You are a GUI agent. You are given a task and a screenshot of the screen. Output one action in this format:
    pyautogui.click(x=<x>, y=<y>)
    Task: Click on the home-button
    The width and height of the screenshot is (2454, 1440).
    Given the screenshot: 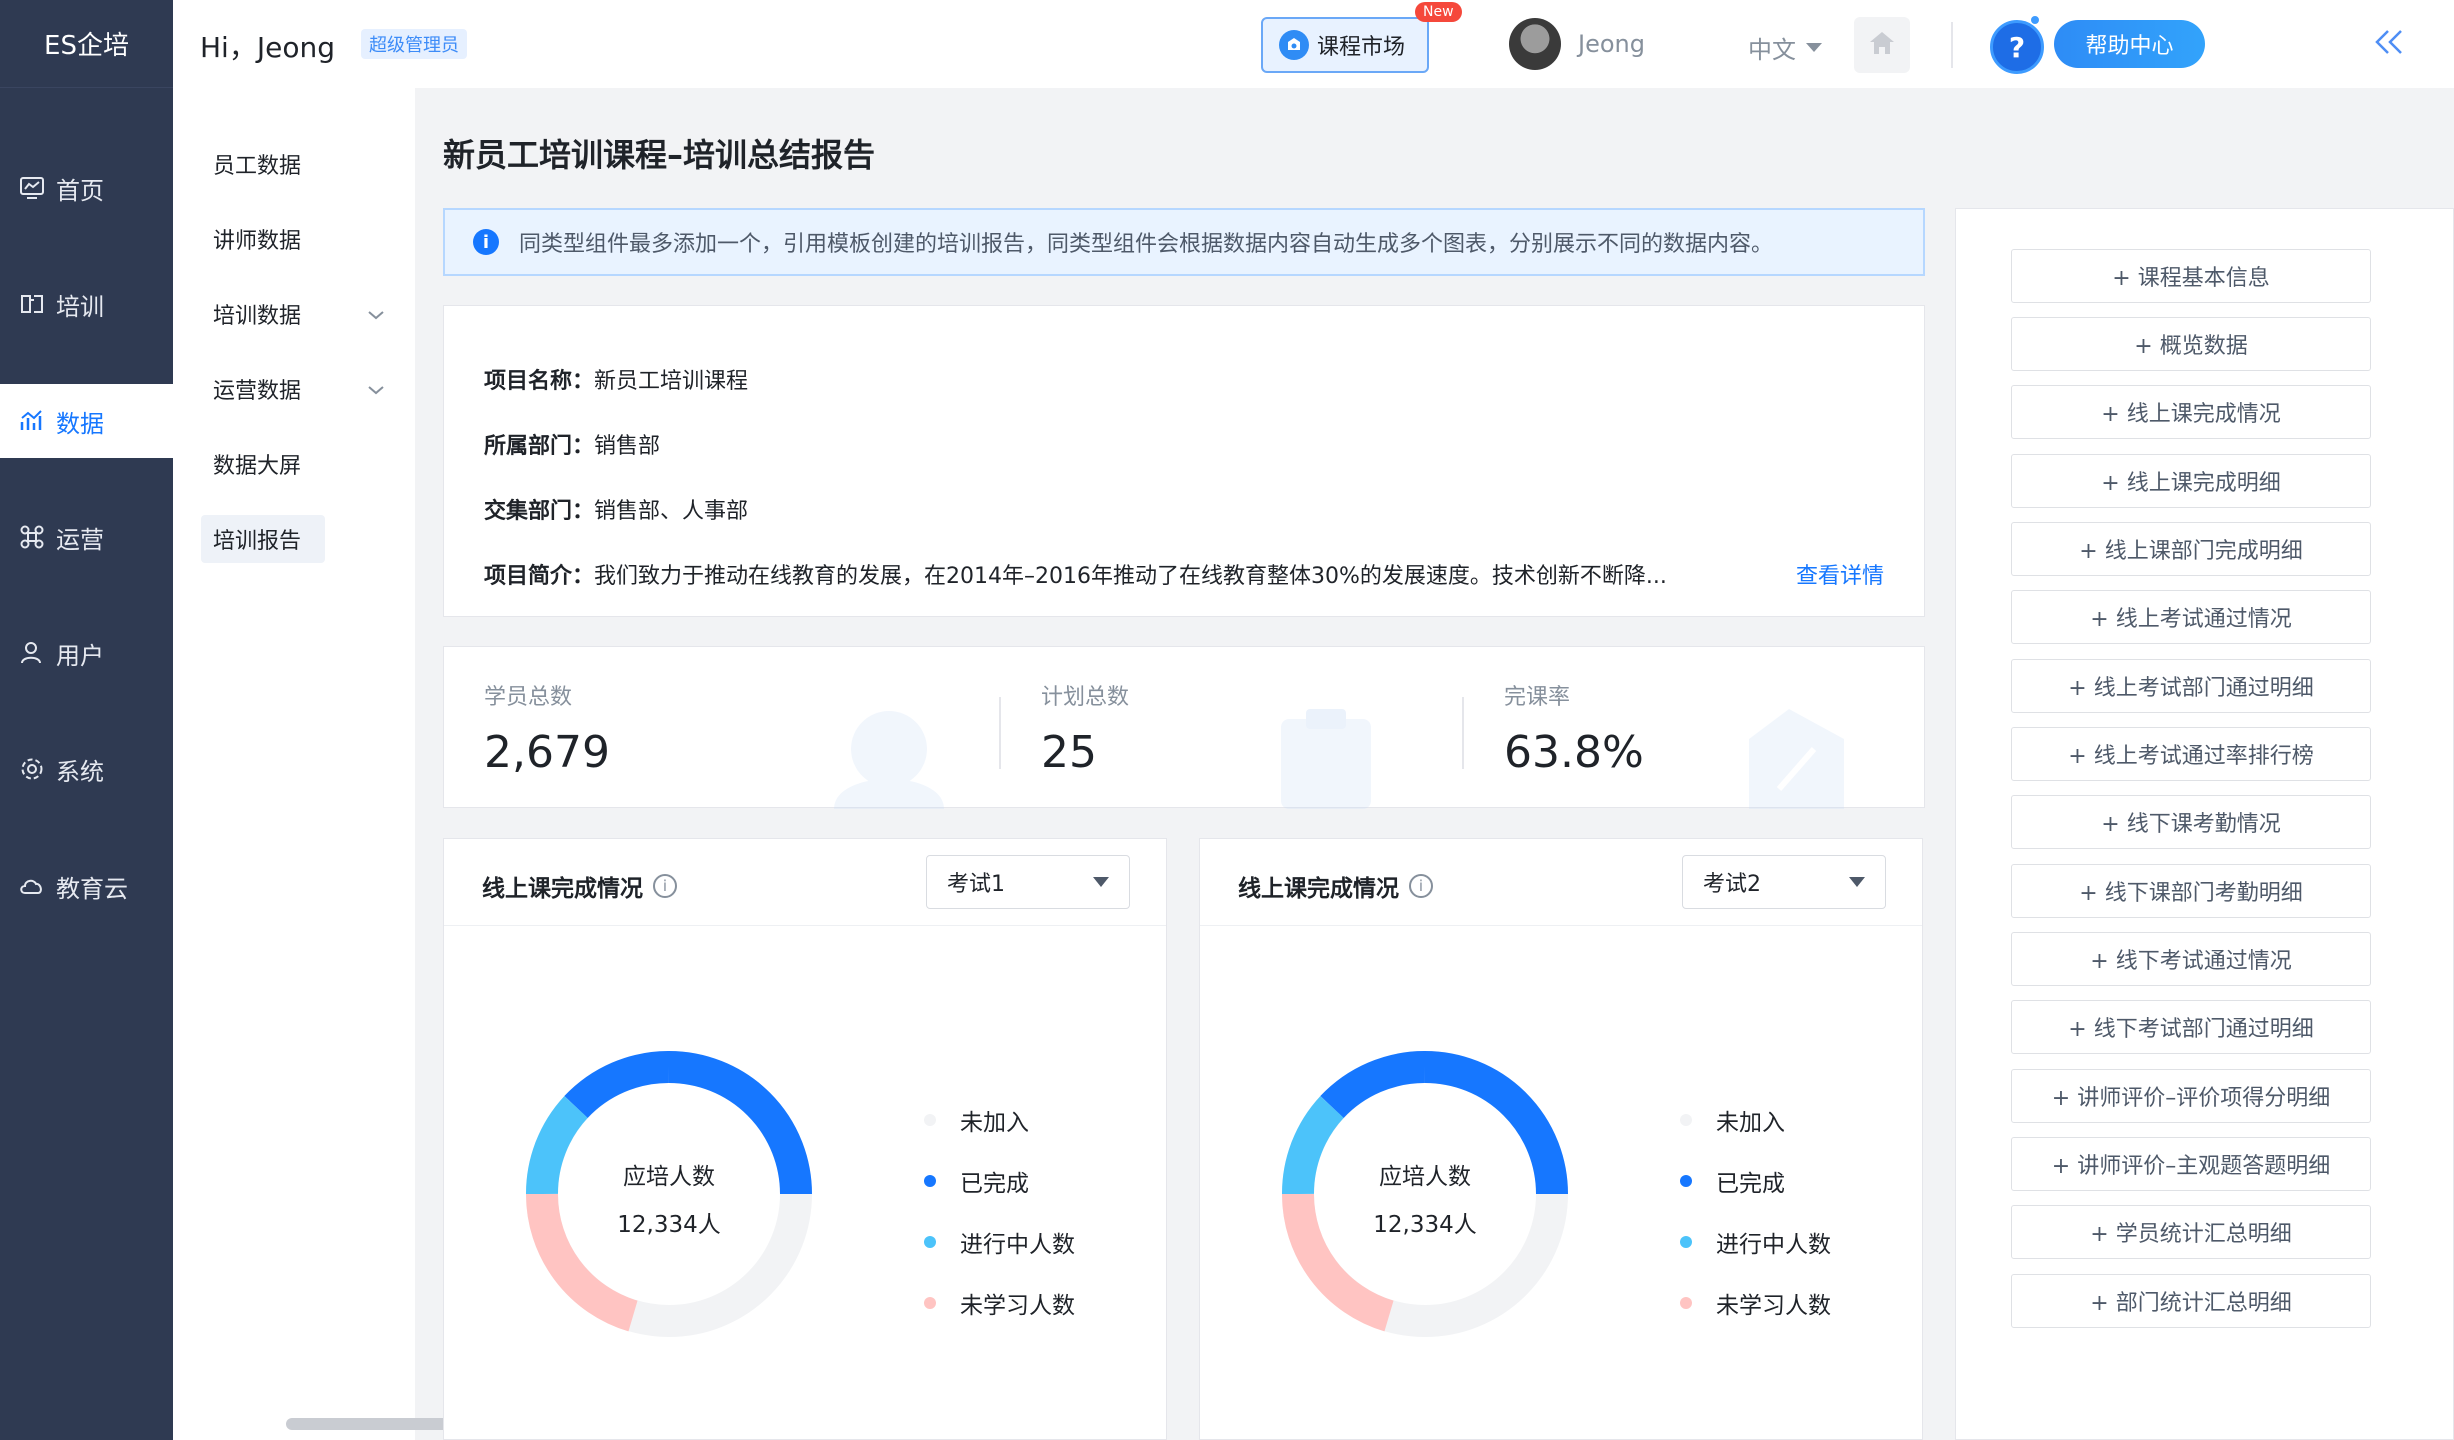 What is the action you would take?
    pyautogui.click(x=1882, y=45)
    